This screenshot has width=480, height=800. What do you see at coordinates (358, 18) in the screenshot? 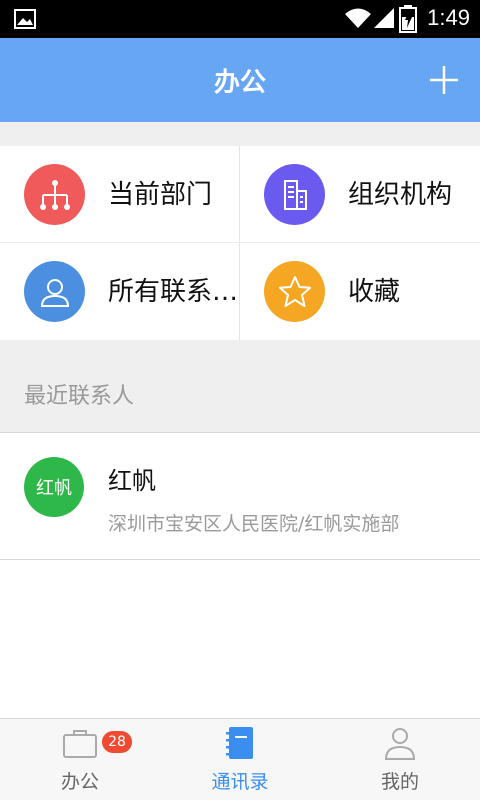
I see `wifi-icon` at bounding box center [358, 18].